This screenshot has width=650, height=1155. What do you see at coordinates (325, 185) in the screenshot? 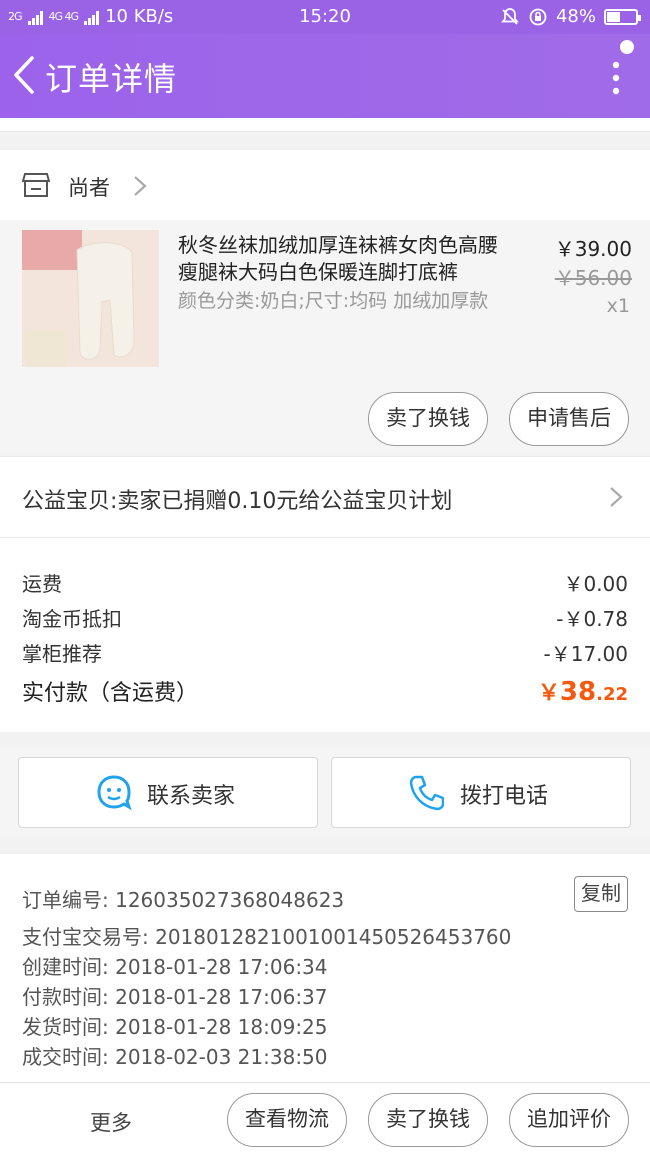
I see `shop-row: 尚者` at bounding box center [325, 185].